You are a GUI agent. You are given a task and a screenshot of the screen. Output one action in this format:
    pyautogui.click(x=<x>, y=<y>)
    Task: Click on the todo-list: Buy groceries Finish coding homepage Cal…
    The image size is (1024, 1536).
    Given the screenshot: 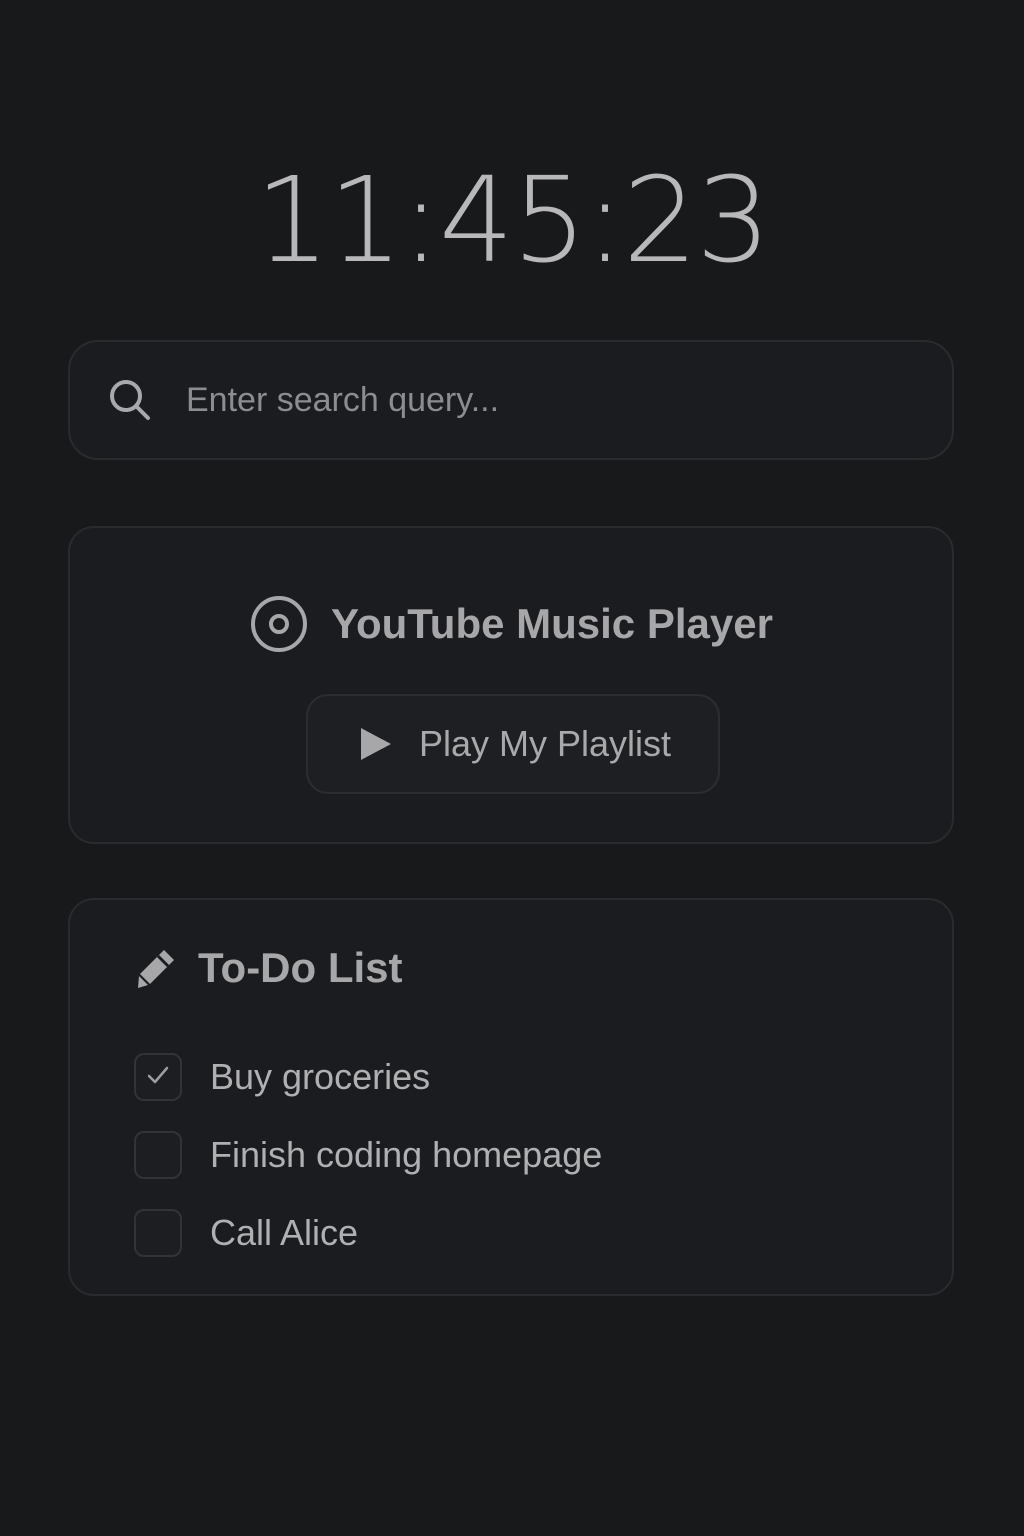 What is the action you would take?
    pyautogui.click(x=368, y=1155)
    